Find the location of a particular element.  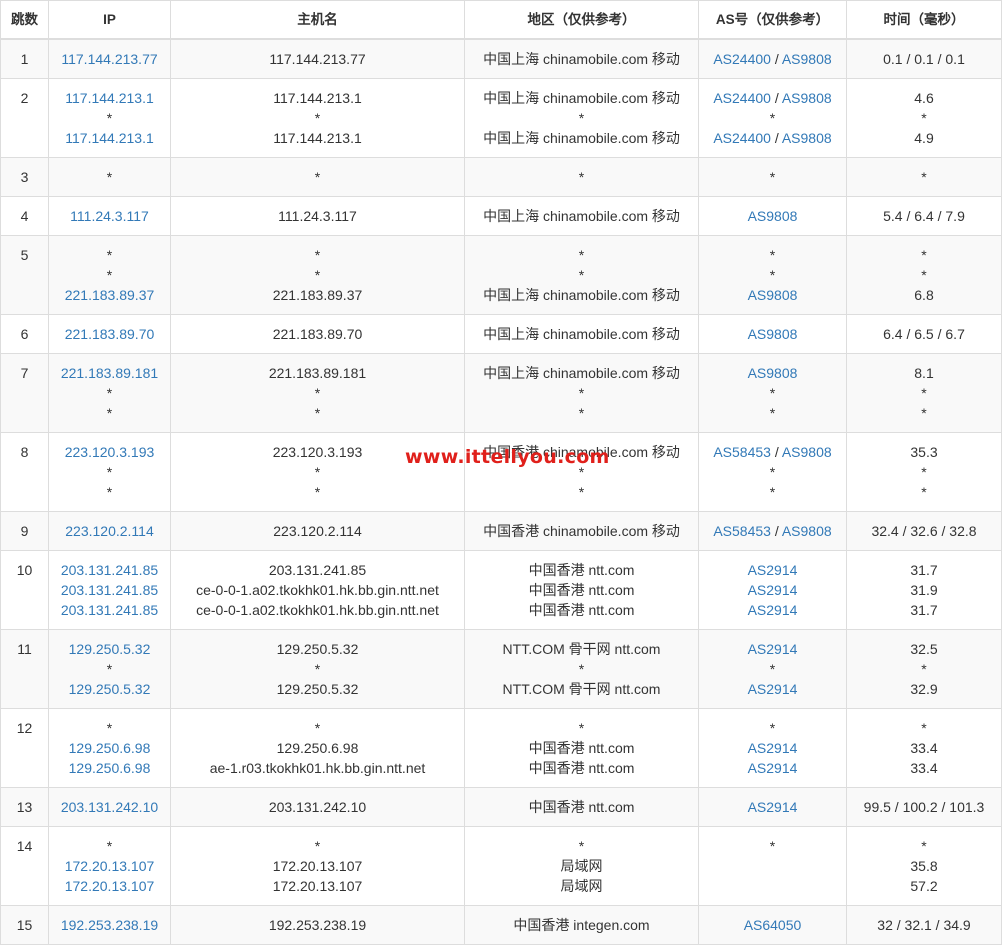

ip-link: 223.120.2.114 is located at coordinates (109, 531).